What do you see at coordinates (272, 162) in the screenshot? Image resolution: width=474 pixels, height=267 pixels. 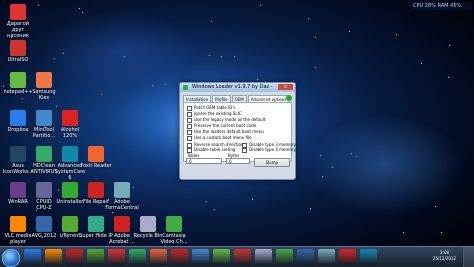 I see `dump-button: Dump` at bounding box center [272, 162].